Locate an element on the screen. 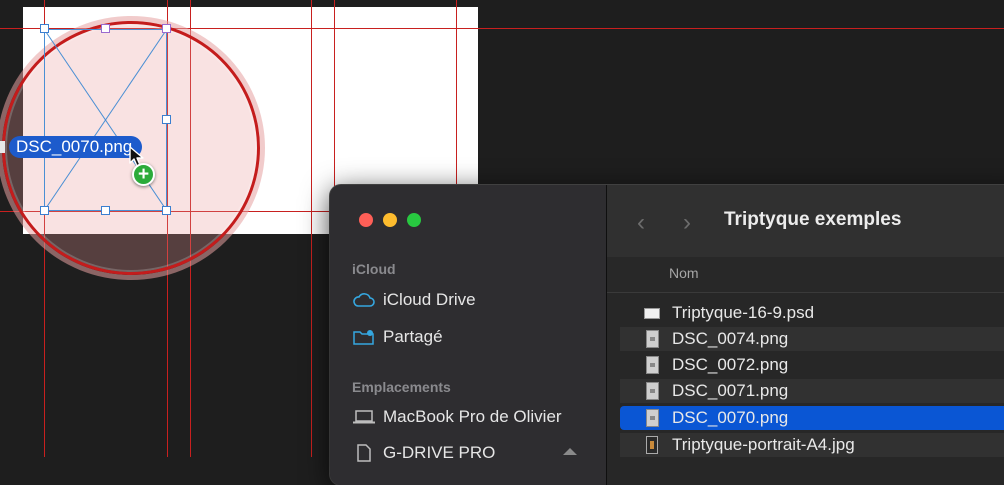  sidebar-item-macbook: MacBook Pro de Olivier is located at coordinates (457, 417).